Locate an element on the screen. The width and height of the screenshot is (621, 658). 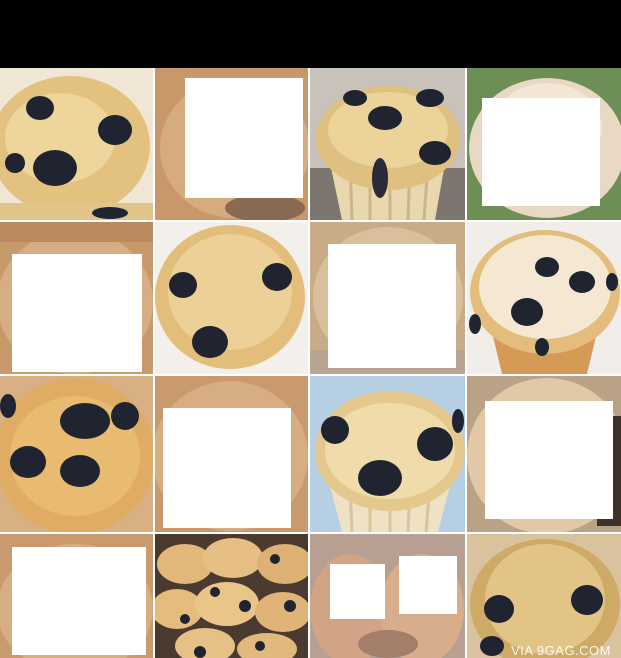
tile-muffin-tray is located at coordinates (231, 596).